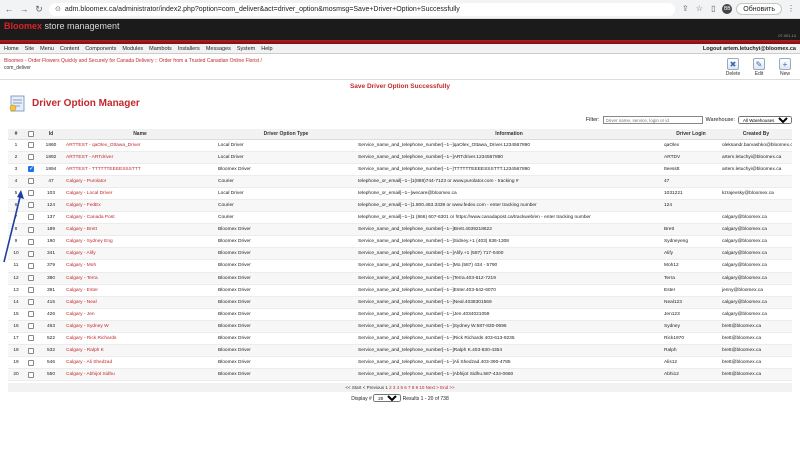 Image resolution: width=800 pixels, height=454 pixels. Describe the element at coordinates (100, 49) in the screenshot. I see `menu-components: Components` at that location.